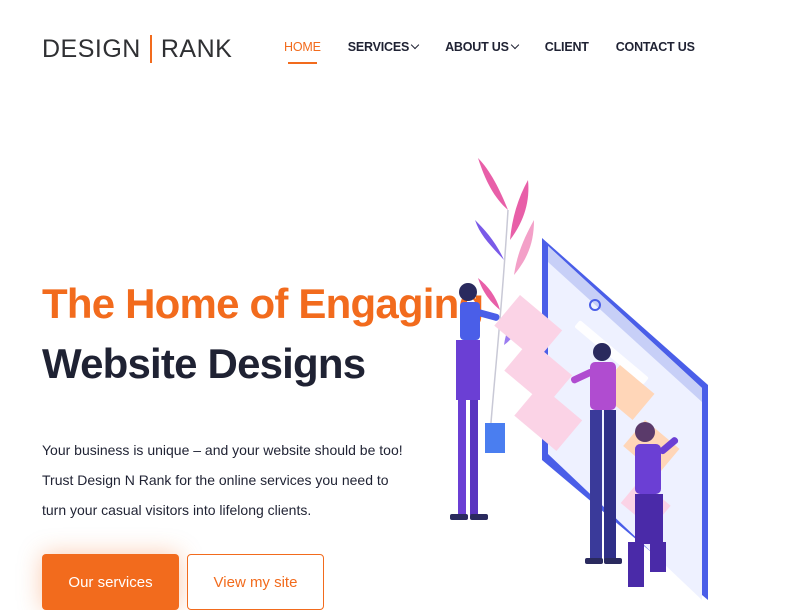 The height and width of the screenshot is (610, 800). Describe the element at coordinates (91, 48) in the screenshot. I see `logo-text-design: DESIGN` at that location.